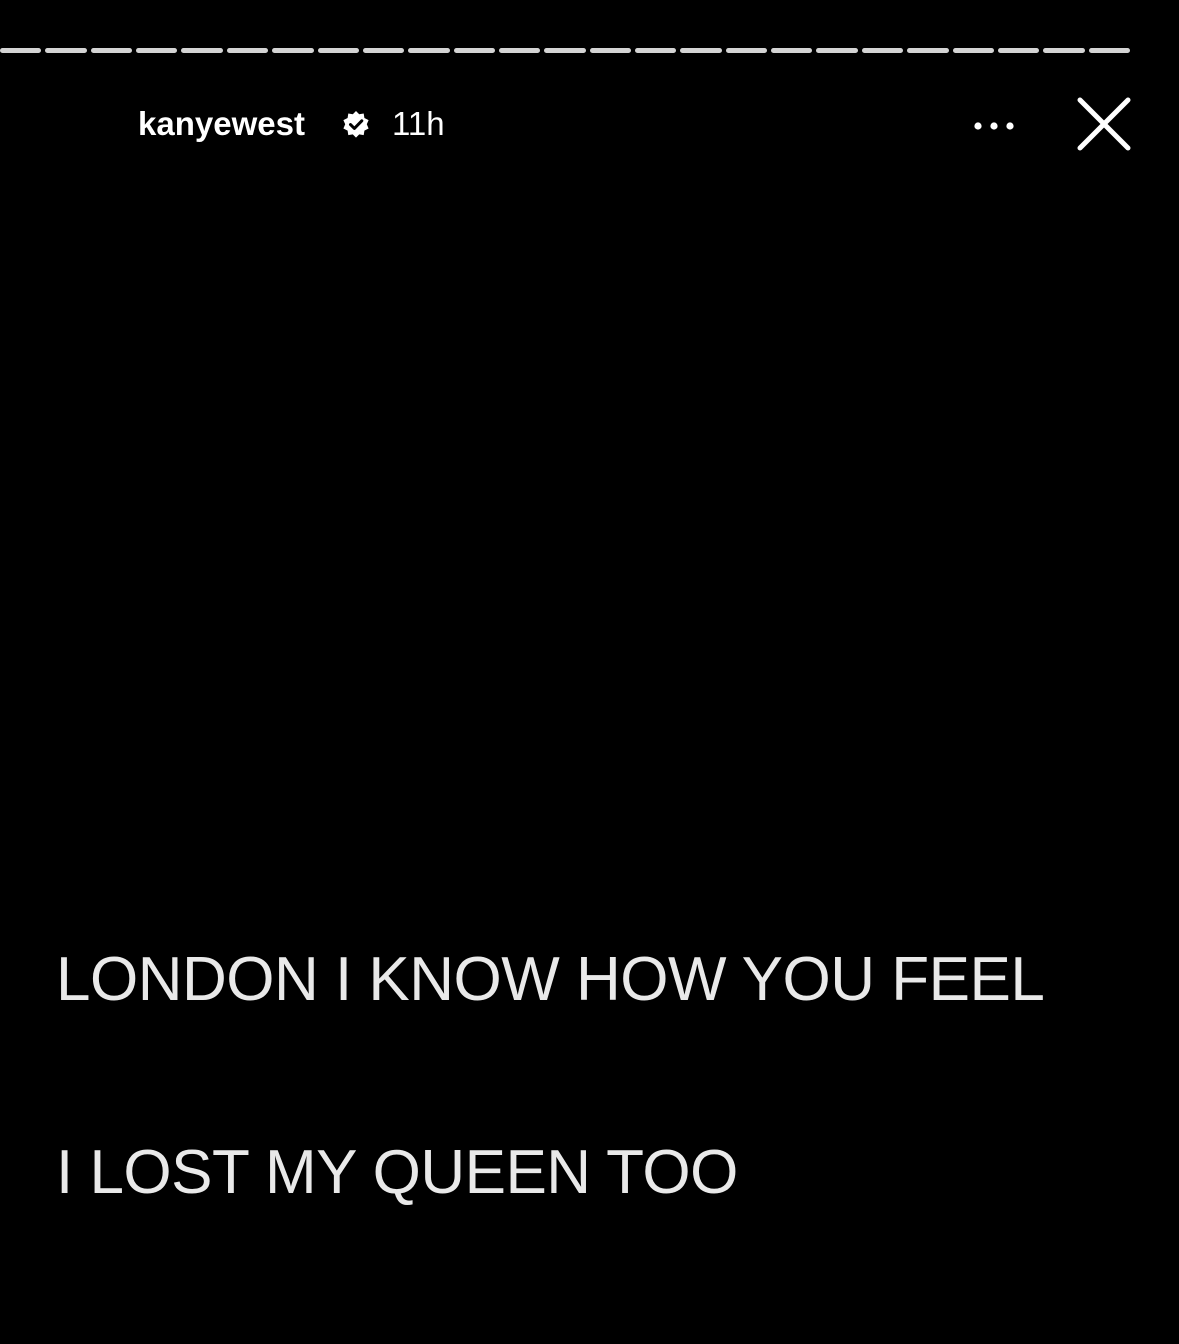  What do you see at coordinates (418, 123) in the screenshot?
I see `post-time: 11h` at bounding box center [418, 123].